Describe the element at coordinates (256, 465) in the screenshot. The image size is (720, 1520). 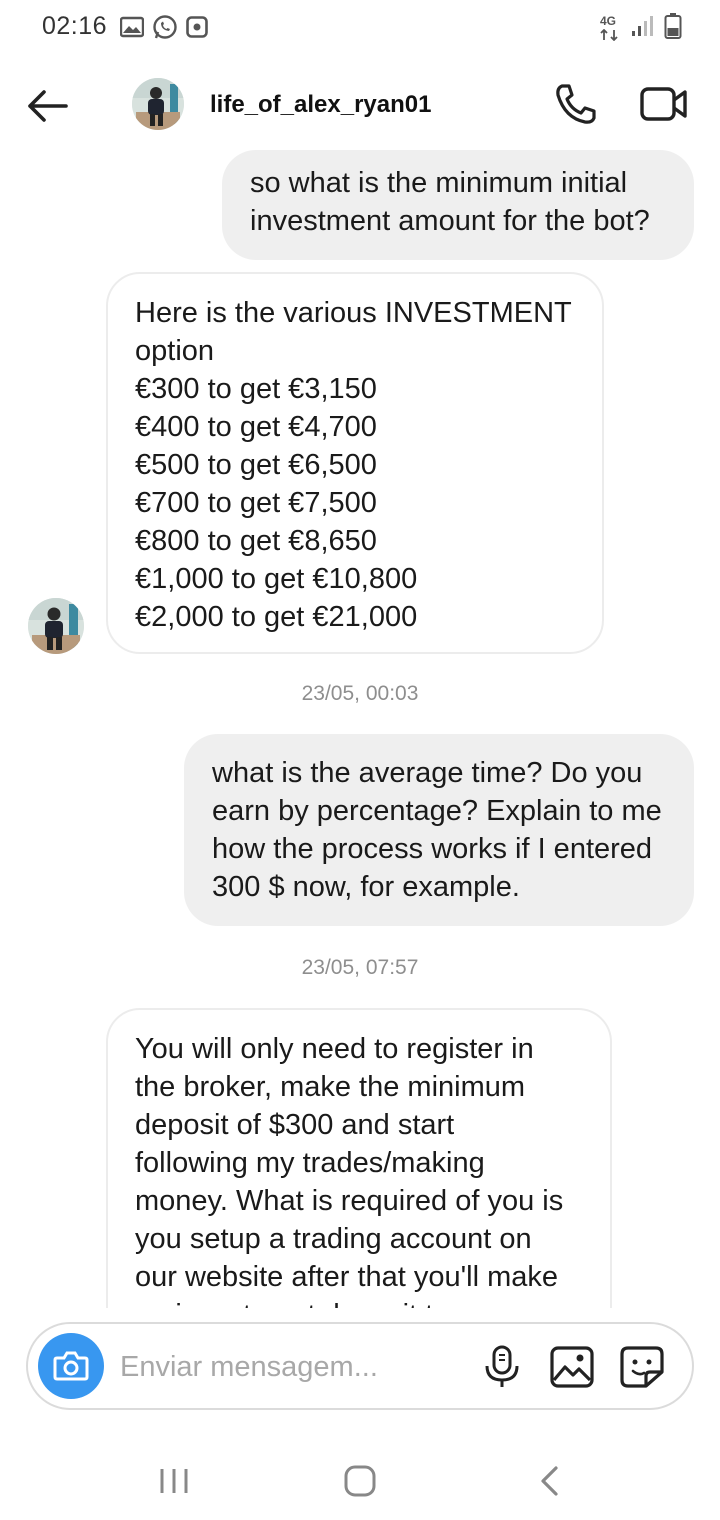
I see `message-line: €500 to get €6,500` at that location.